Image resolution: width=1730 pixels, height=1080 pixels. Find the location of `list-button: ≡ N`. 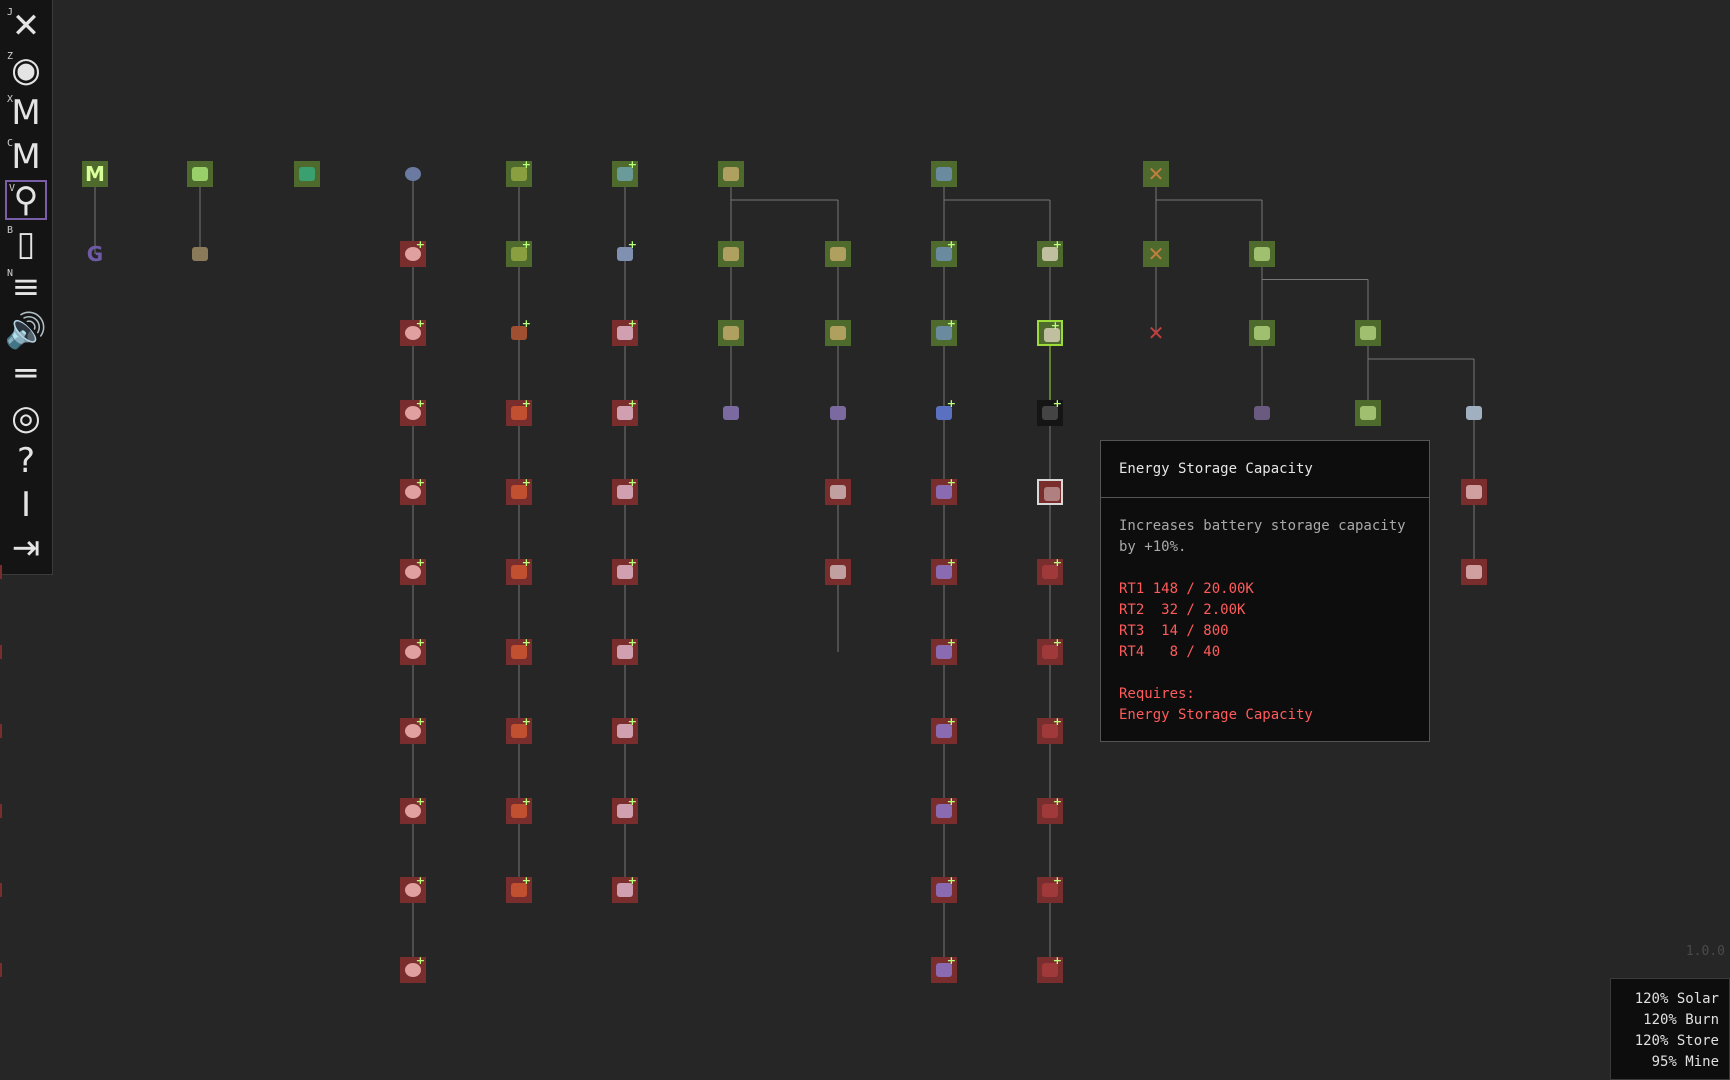

list-button: ≡ N is located at coordinates (26, 287).